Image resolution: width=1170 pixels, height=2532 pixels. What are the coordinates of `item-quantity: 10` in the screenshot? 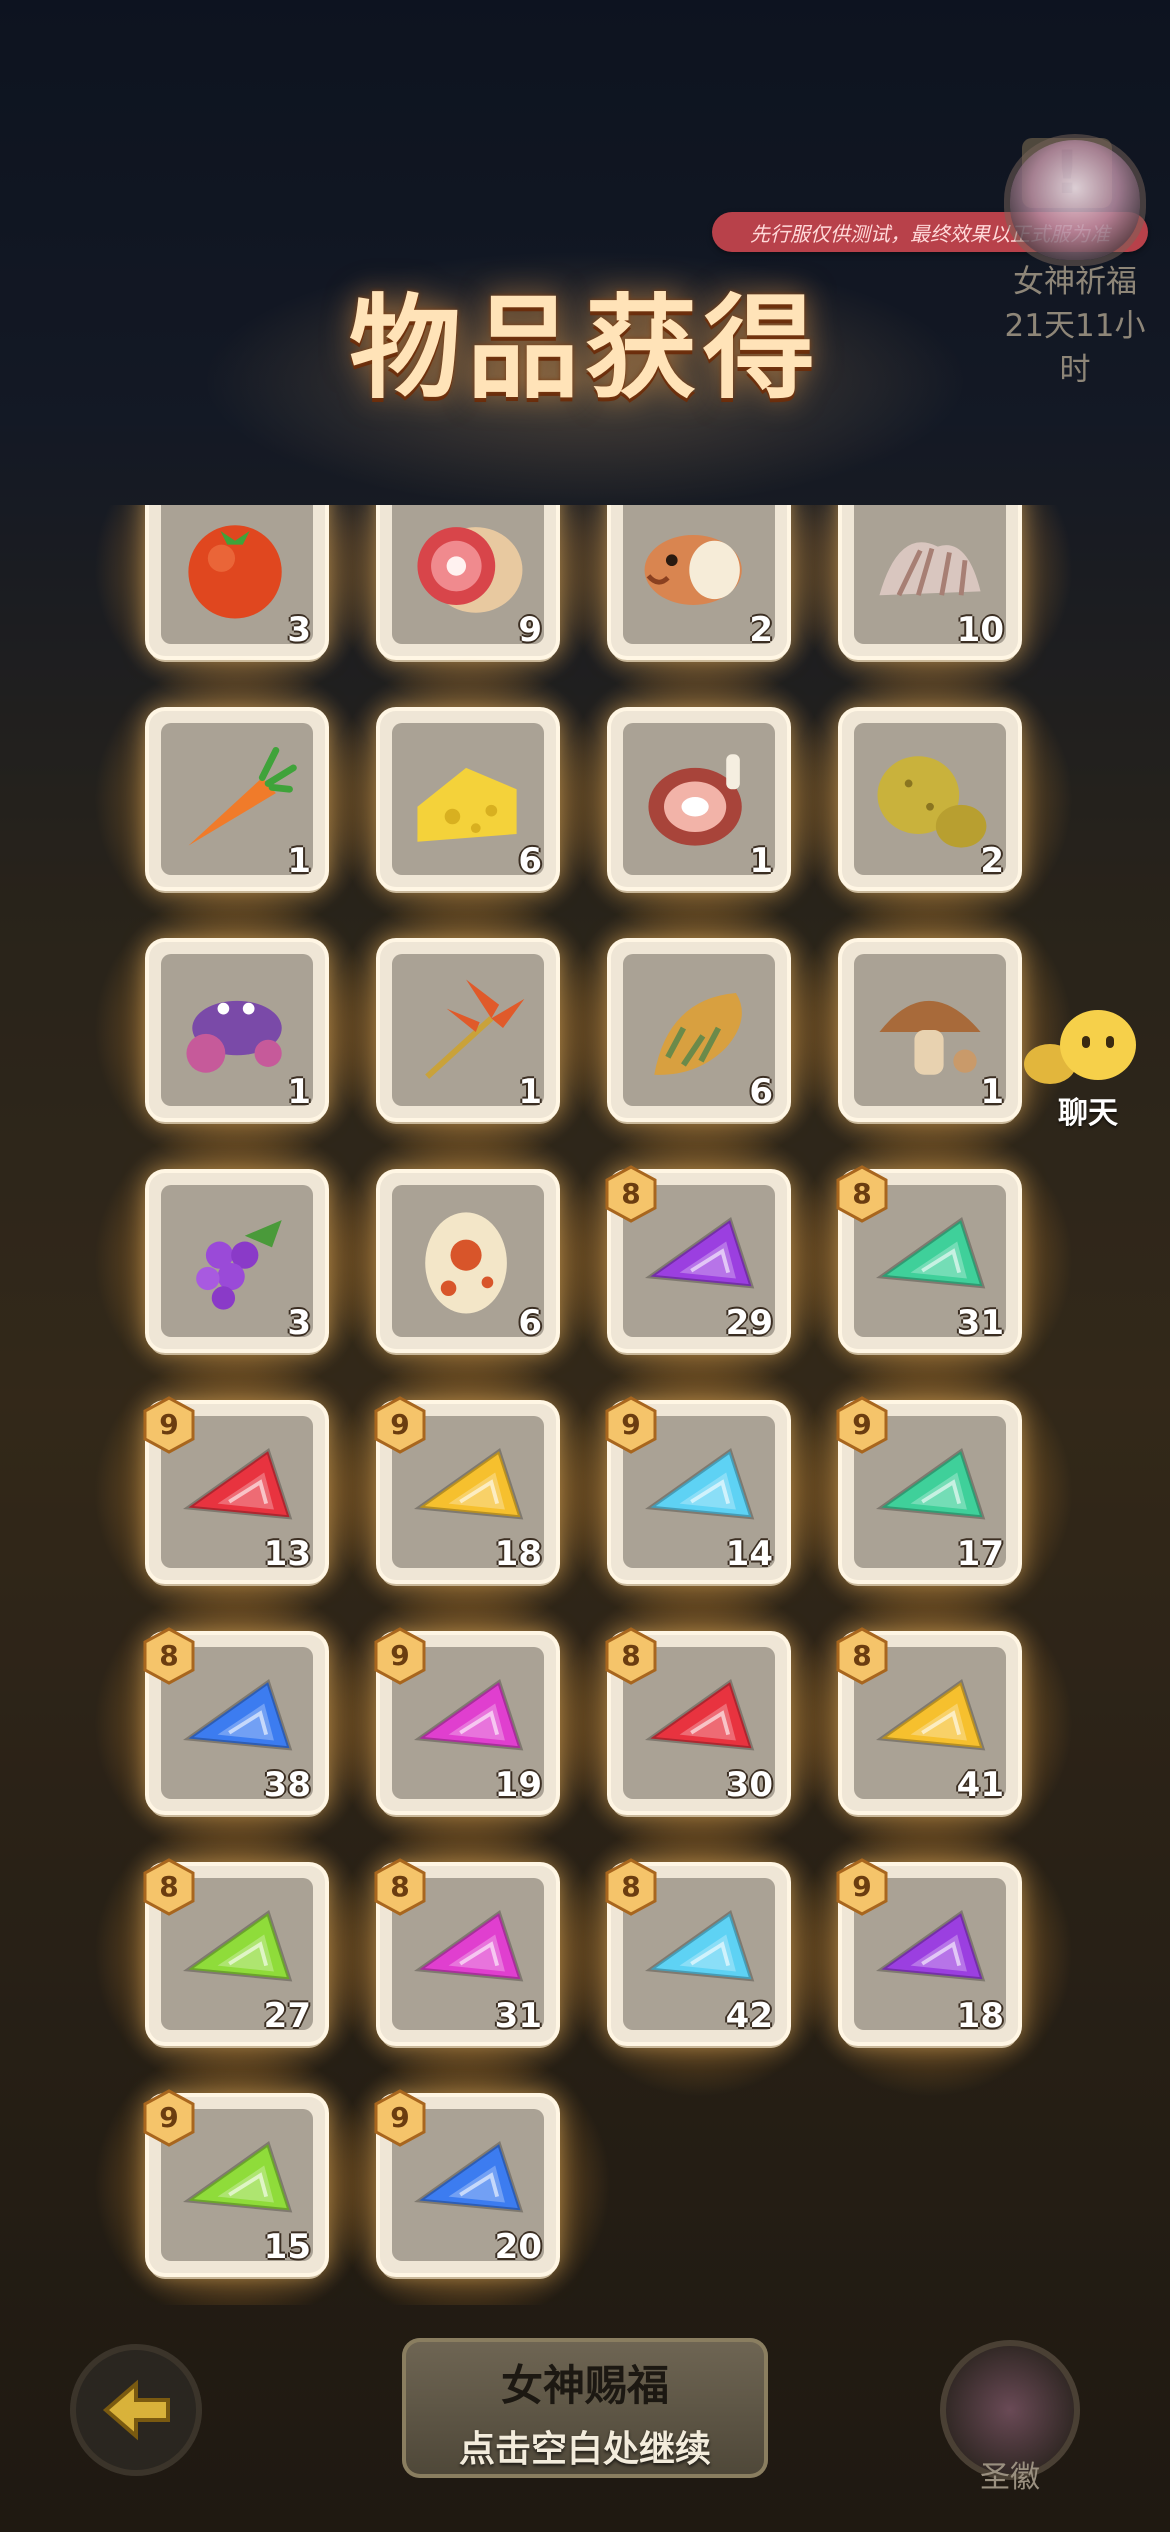 It's located at (980, 630).